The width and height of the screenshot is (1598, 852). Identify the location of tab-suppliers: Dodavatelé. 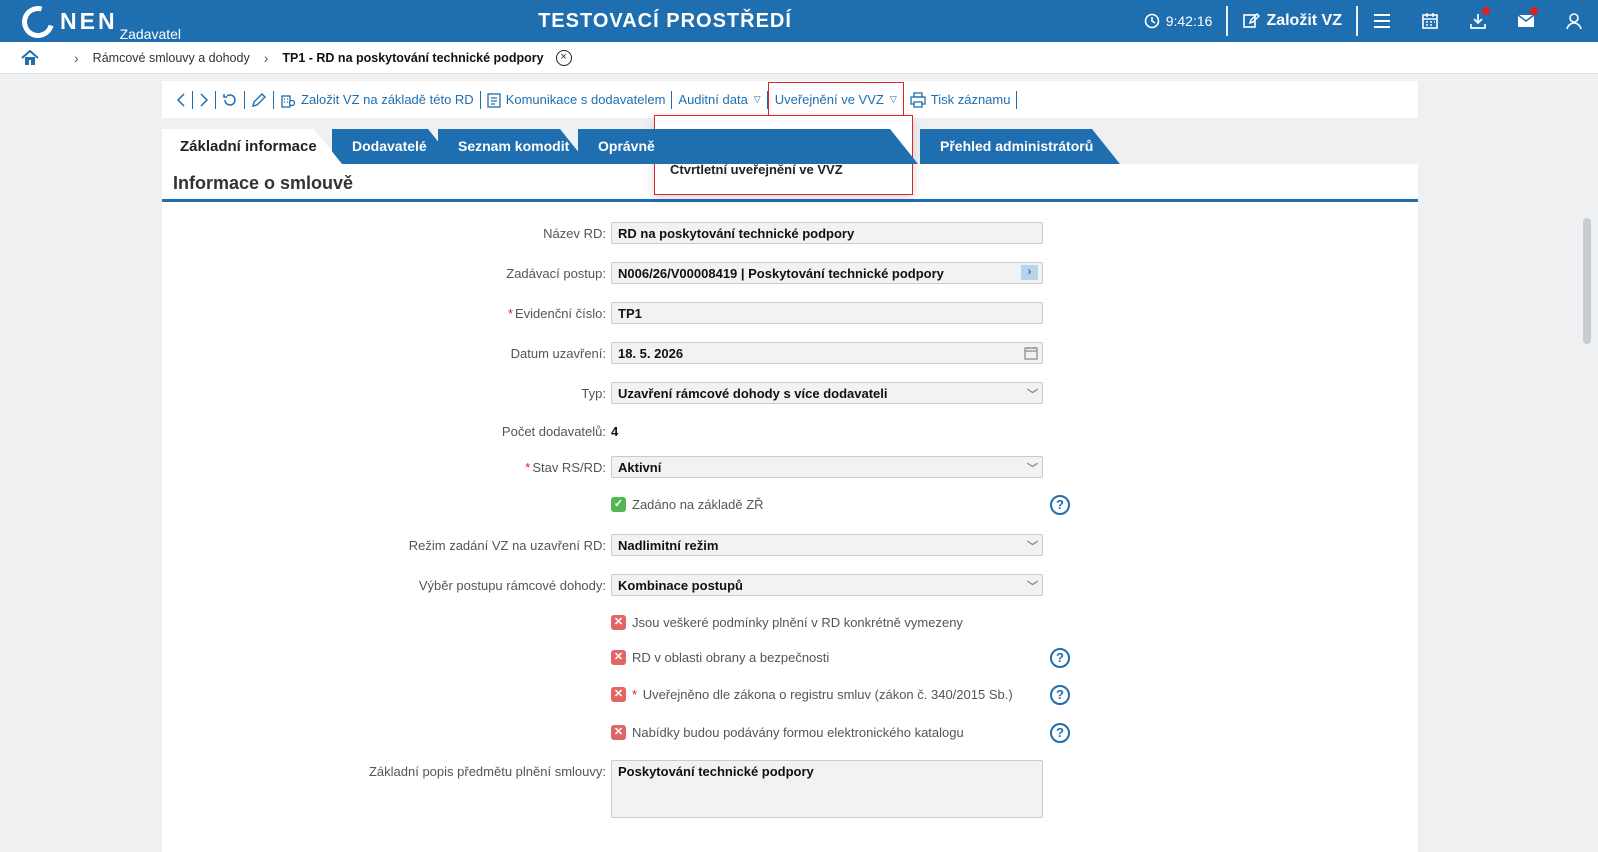
(394, 146).